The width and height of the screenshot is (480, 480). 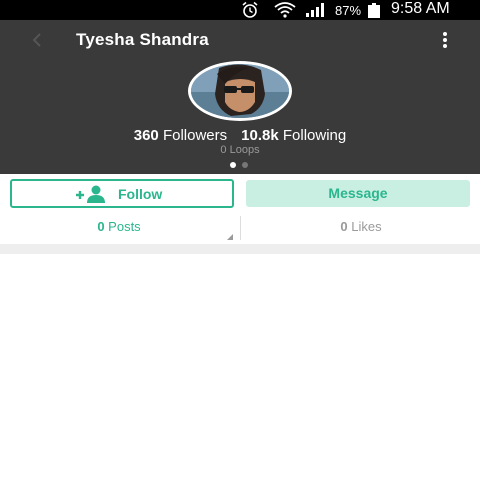 What do you see at coordinates (260, 135) in the screenshot?
I see `following-count: 10.8k` at bounding box center [260, 135].